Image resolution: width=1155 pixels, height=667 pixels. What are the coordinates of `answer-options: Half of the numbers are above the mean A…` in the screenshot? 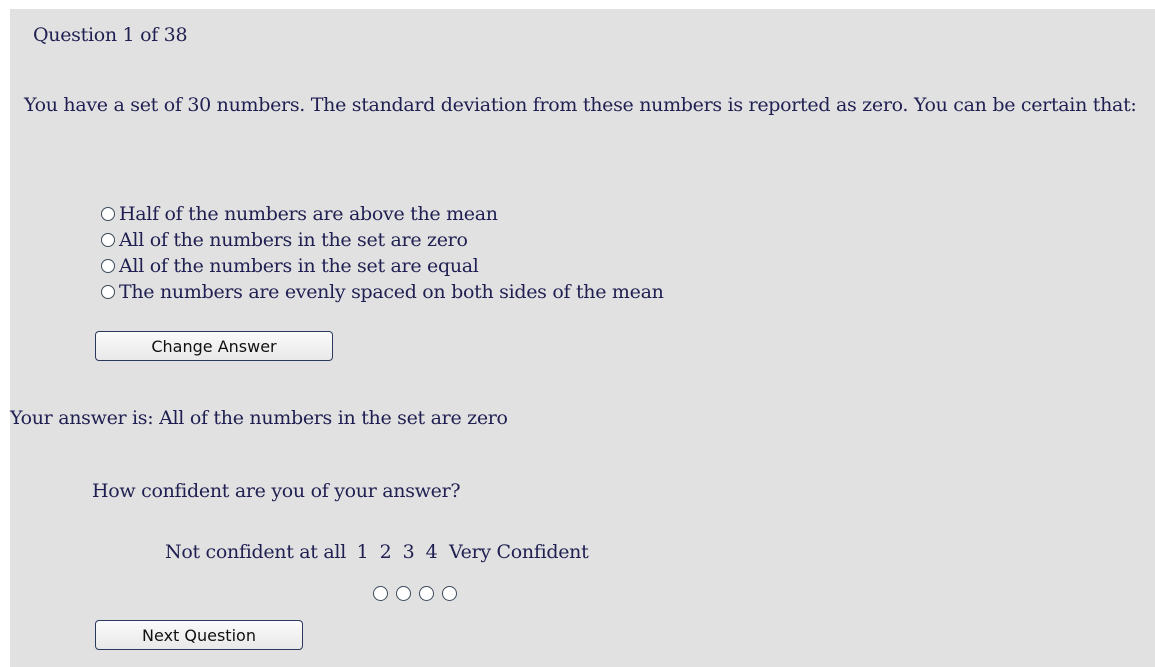 It's located at (382, 253).